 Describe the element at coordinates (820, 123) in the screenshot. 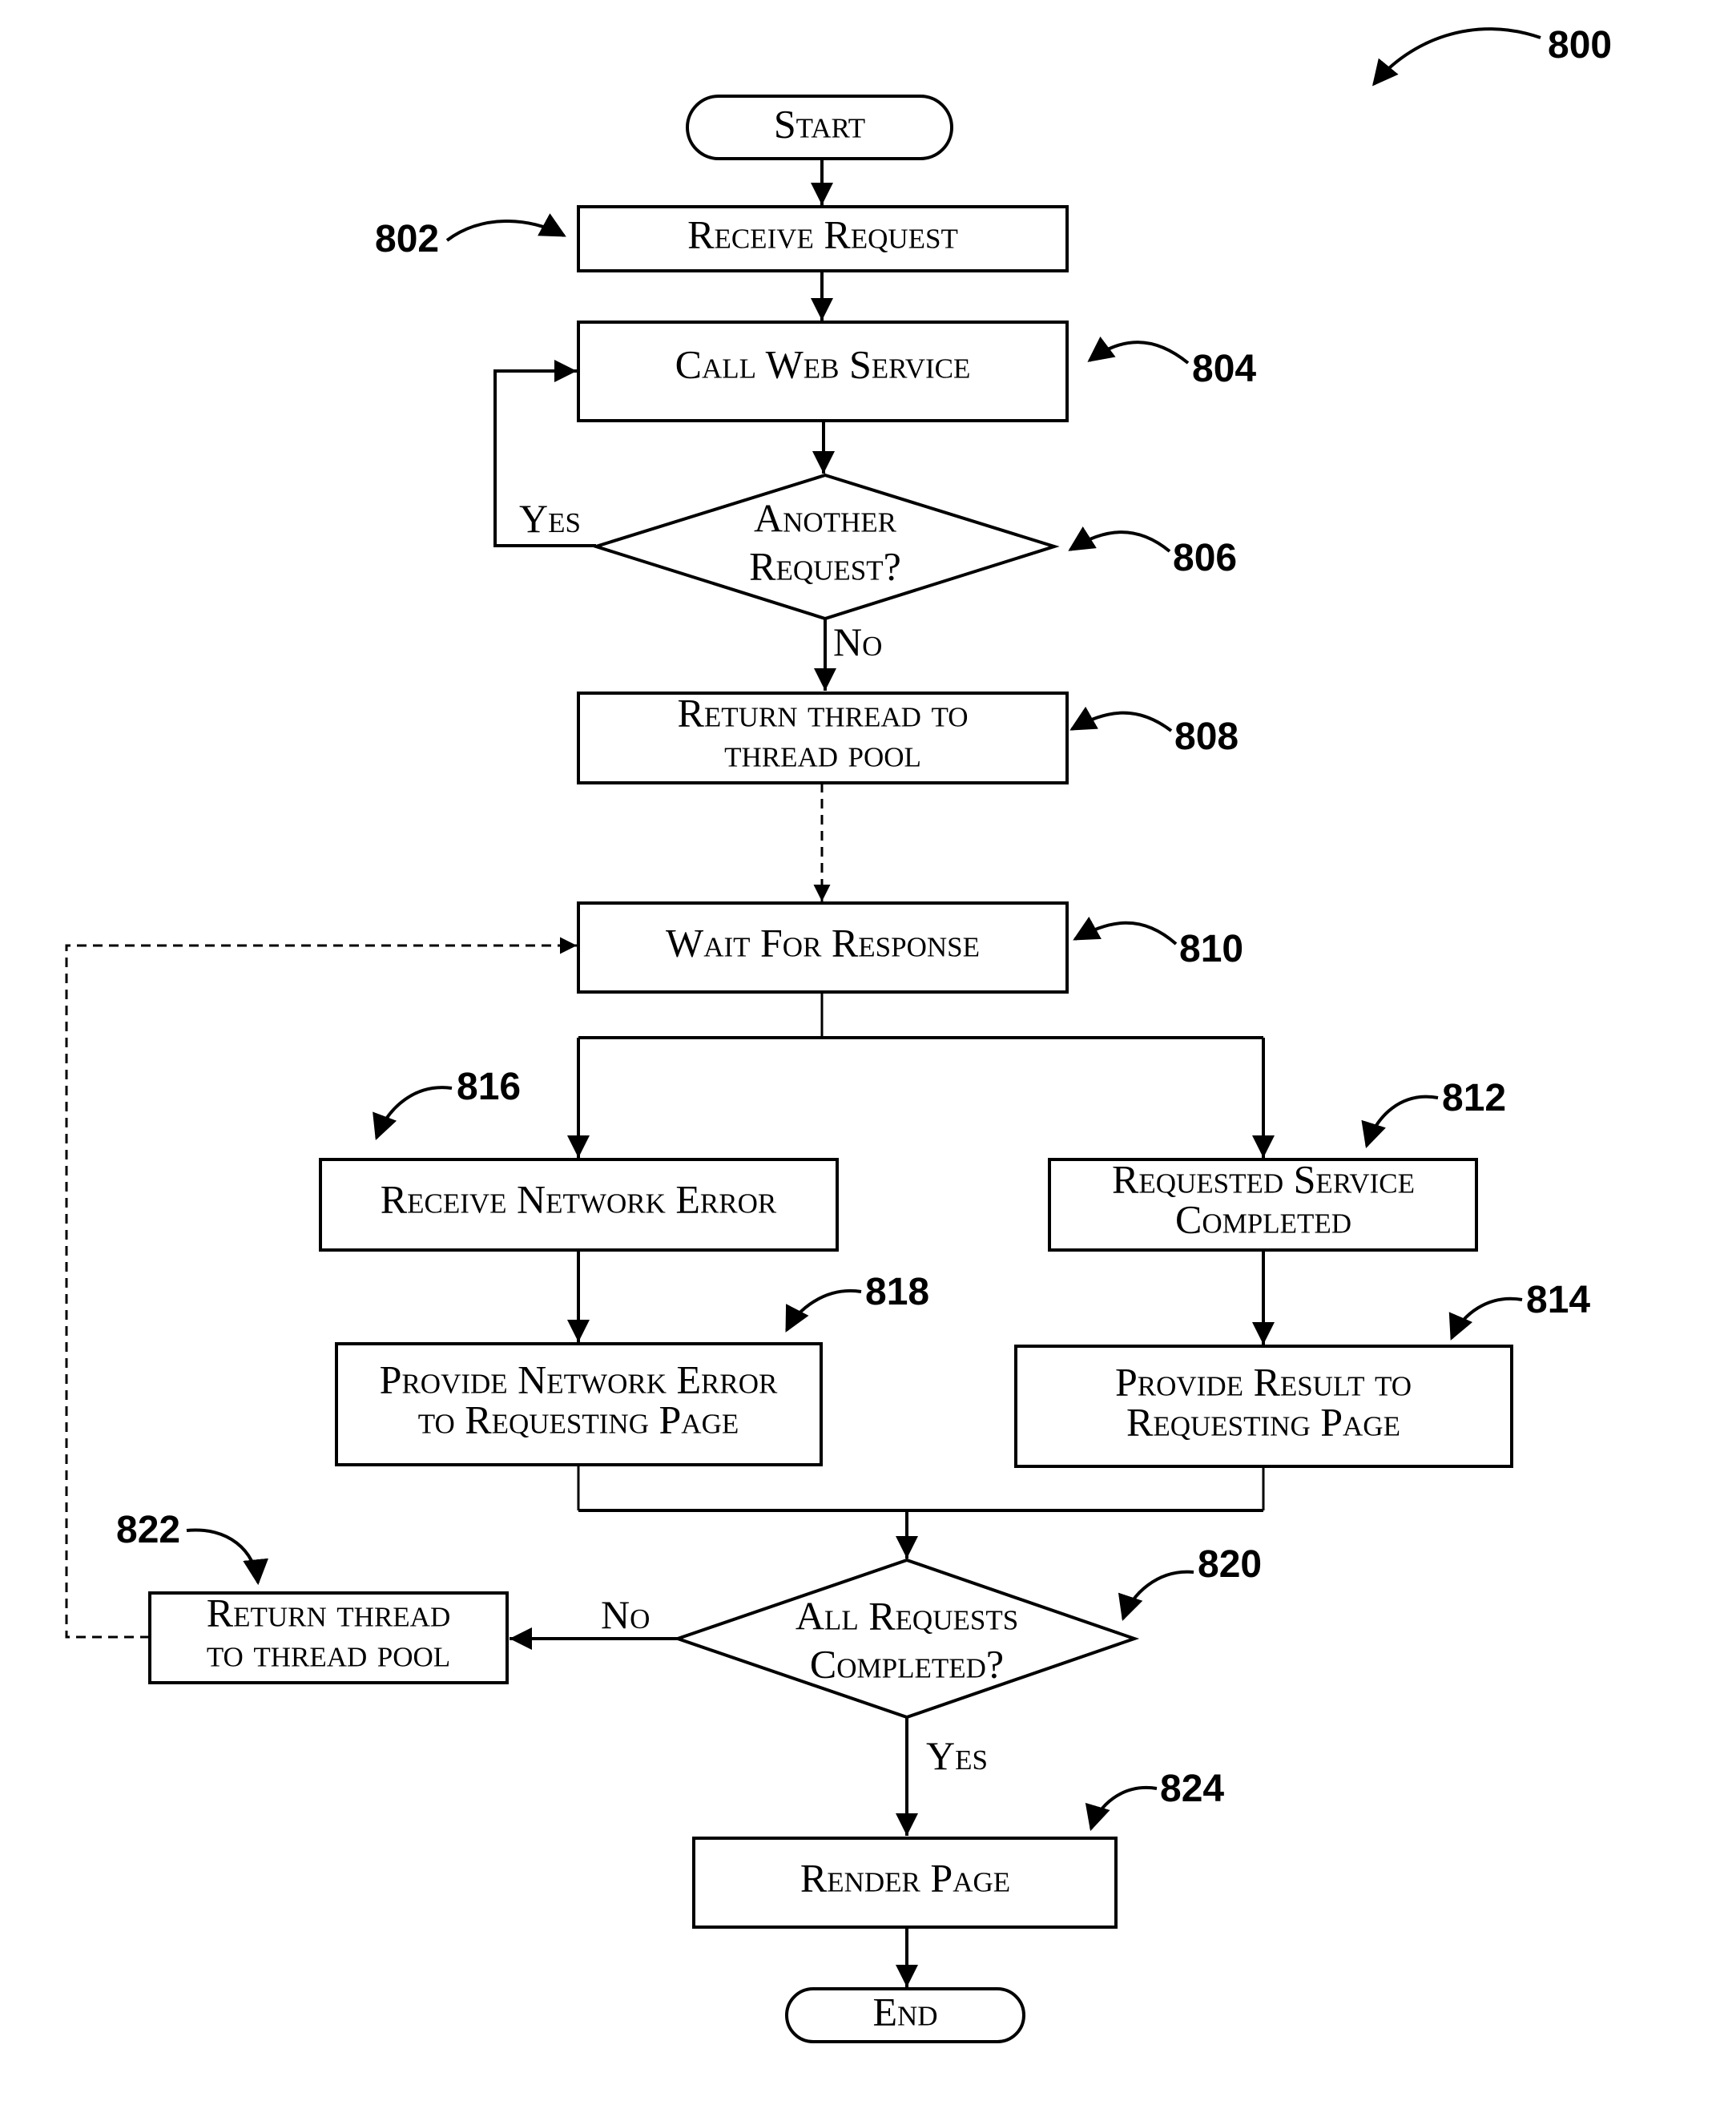

I see `start-label: Start` at that location.